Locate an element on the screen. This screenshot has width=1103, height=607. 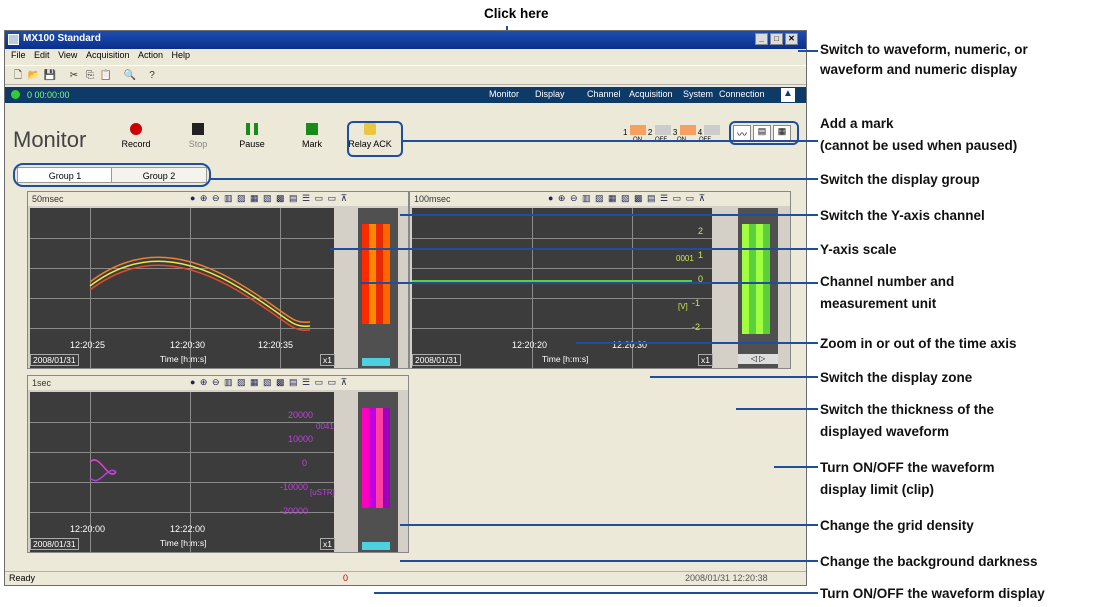
callout-display-mode-2: waveform and numeric display is located at coordinates (919, 69).